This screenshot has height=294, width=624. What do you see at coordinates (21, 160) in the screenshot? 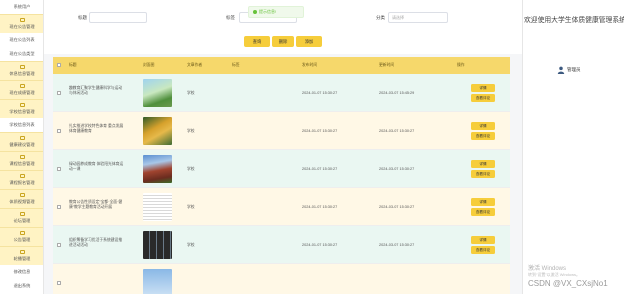
I see `sidebar-item-9: 课程信息管理` at bounding box center [21, 160].